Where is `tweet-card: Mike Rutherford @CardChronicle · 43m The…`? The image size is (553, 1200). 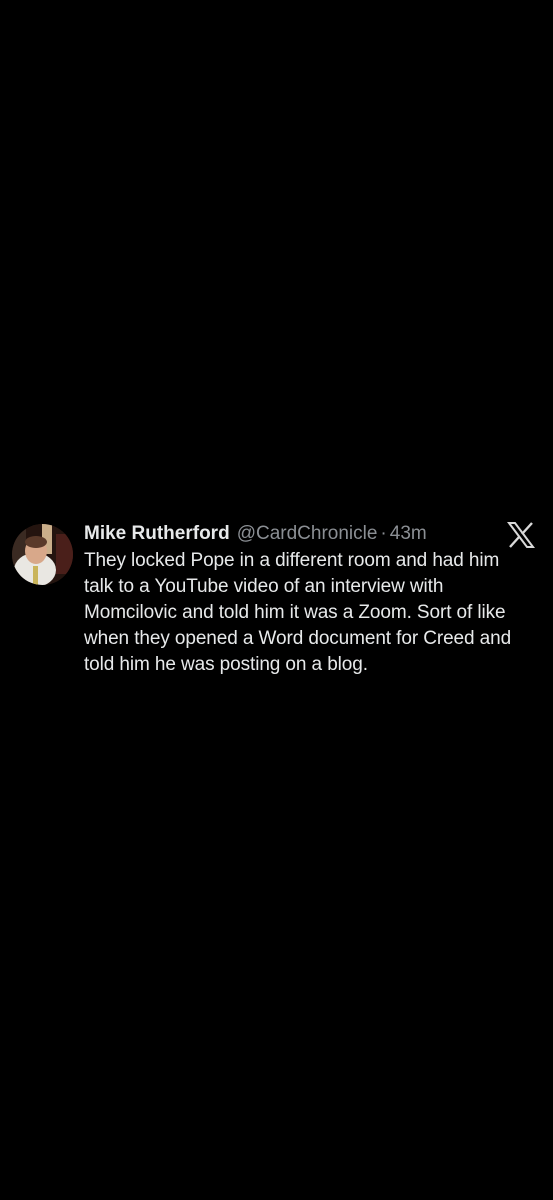
tweet-card: Mike Rutherford @CardChronicle · 43m The… is located at coordinates (277, 605).